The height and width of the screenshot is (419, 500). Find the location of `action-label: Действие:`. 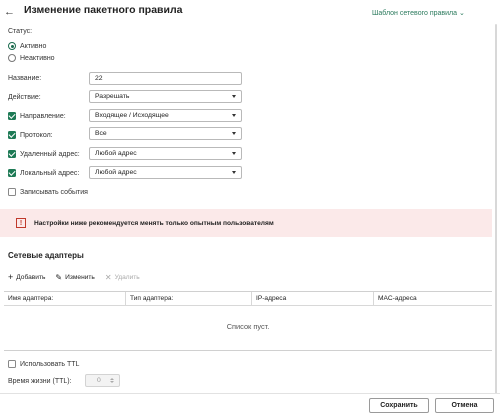

action-label: Действие: is located at coordinates (24, 97).